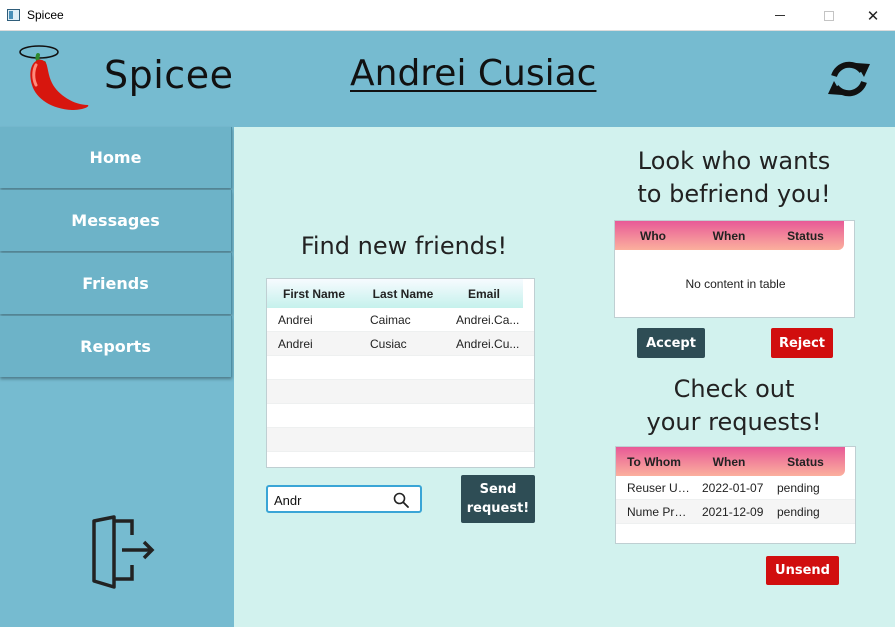  I want to click on table-header: To Whom When Status, so click(730, 461).